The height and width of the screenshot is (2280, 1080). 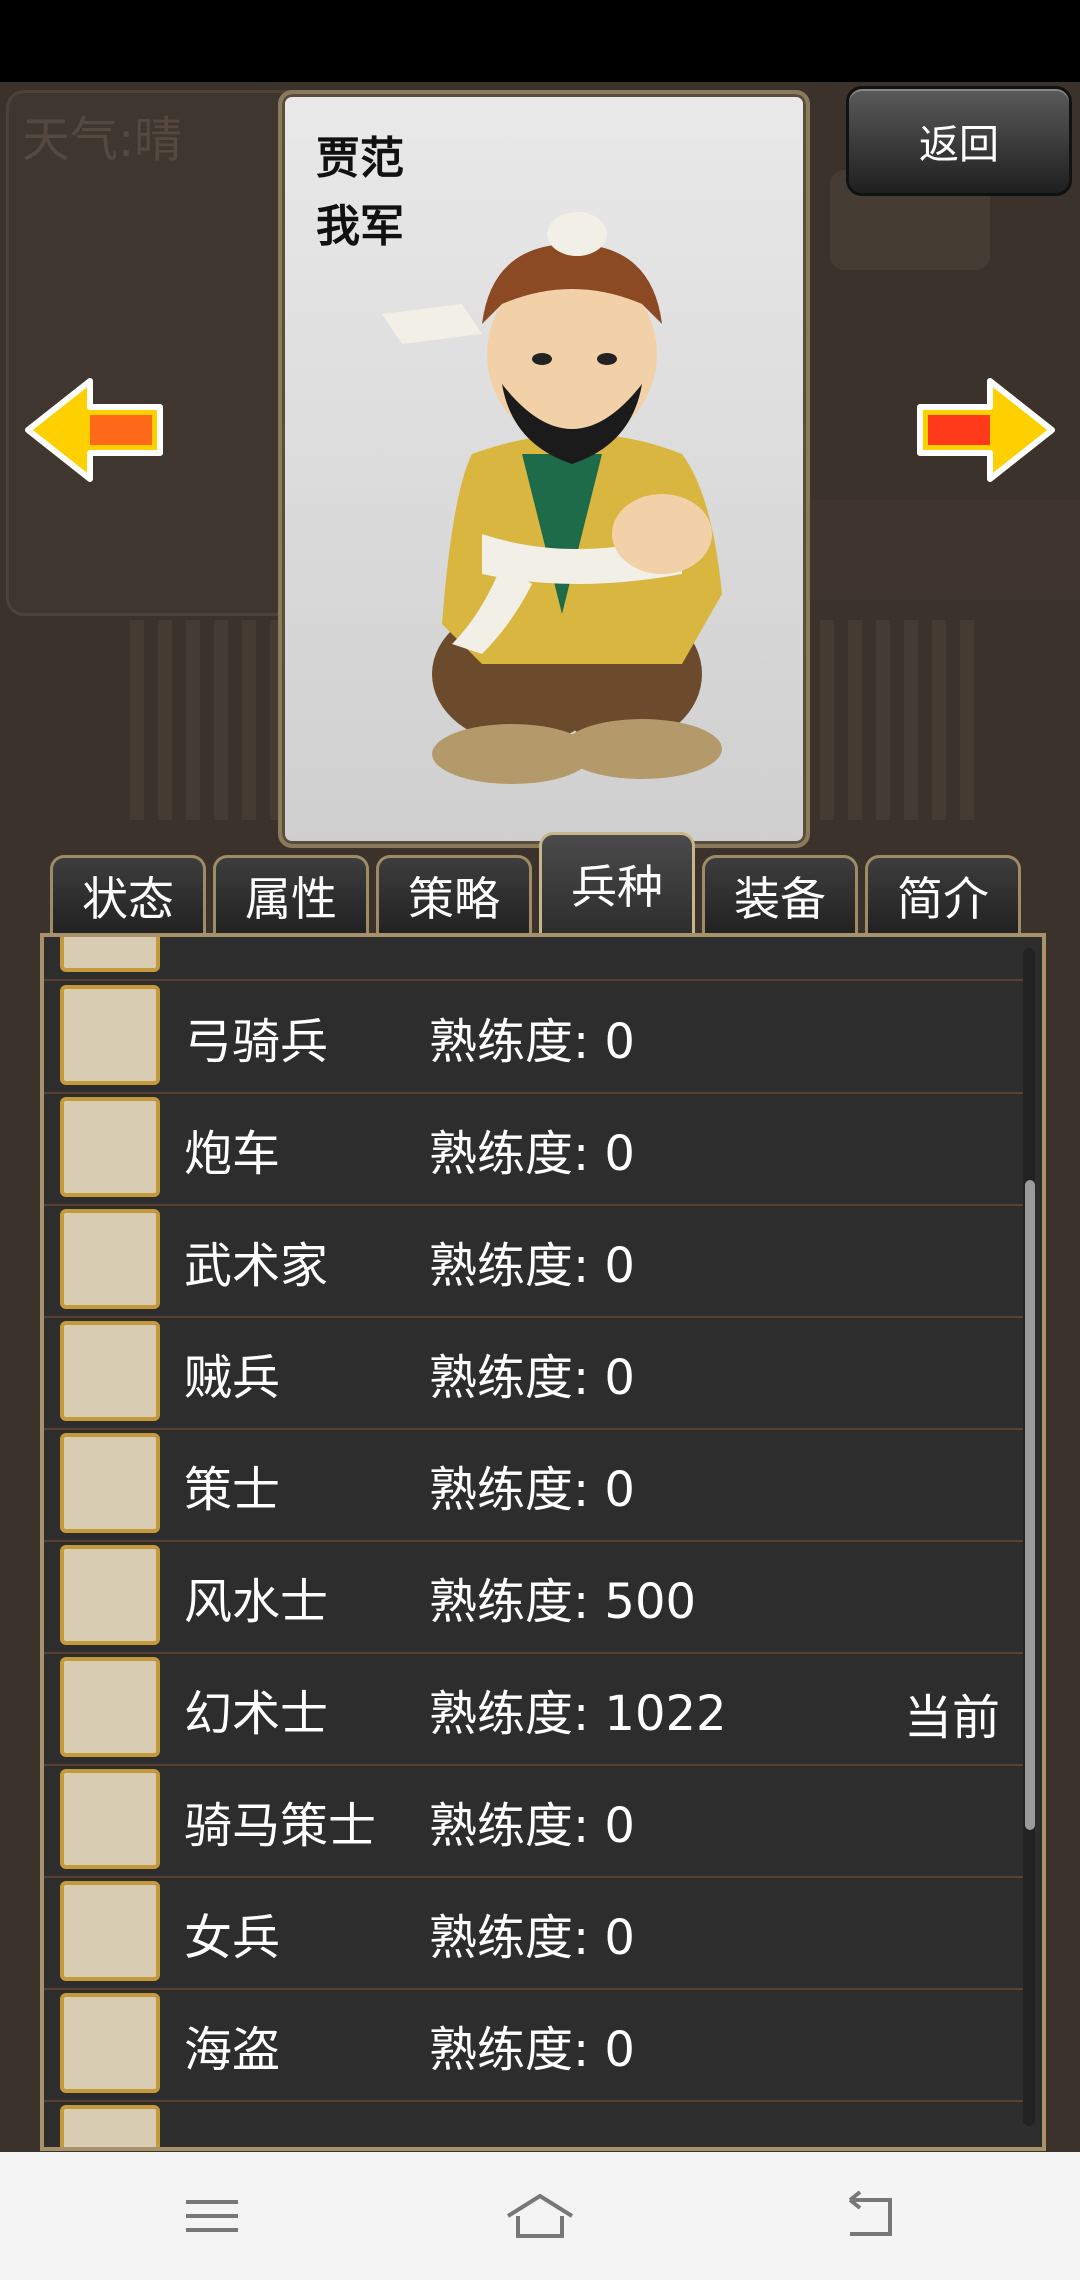 I want to click on list-item: 武术家 熟练度: 0, so click(x=536, y=1261).